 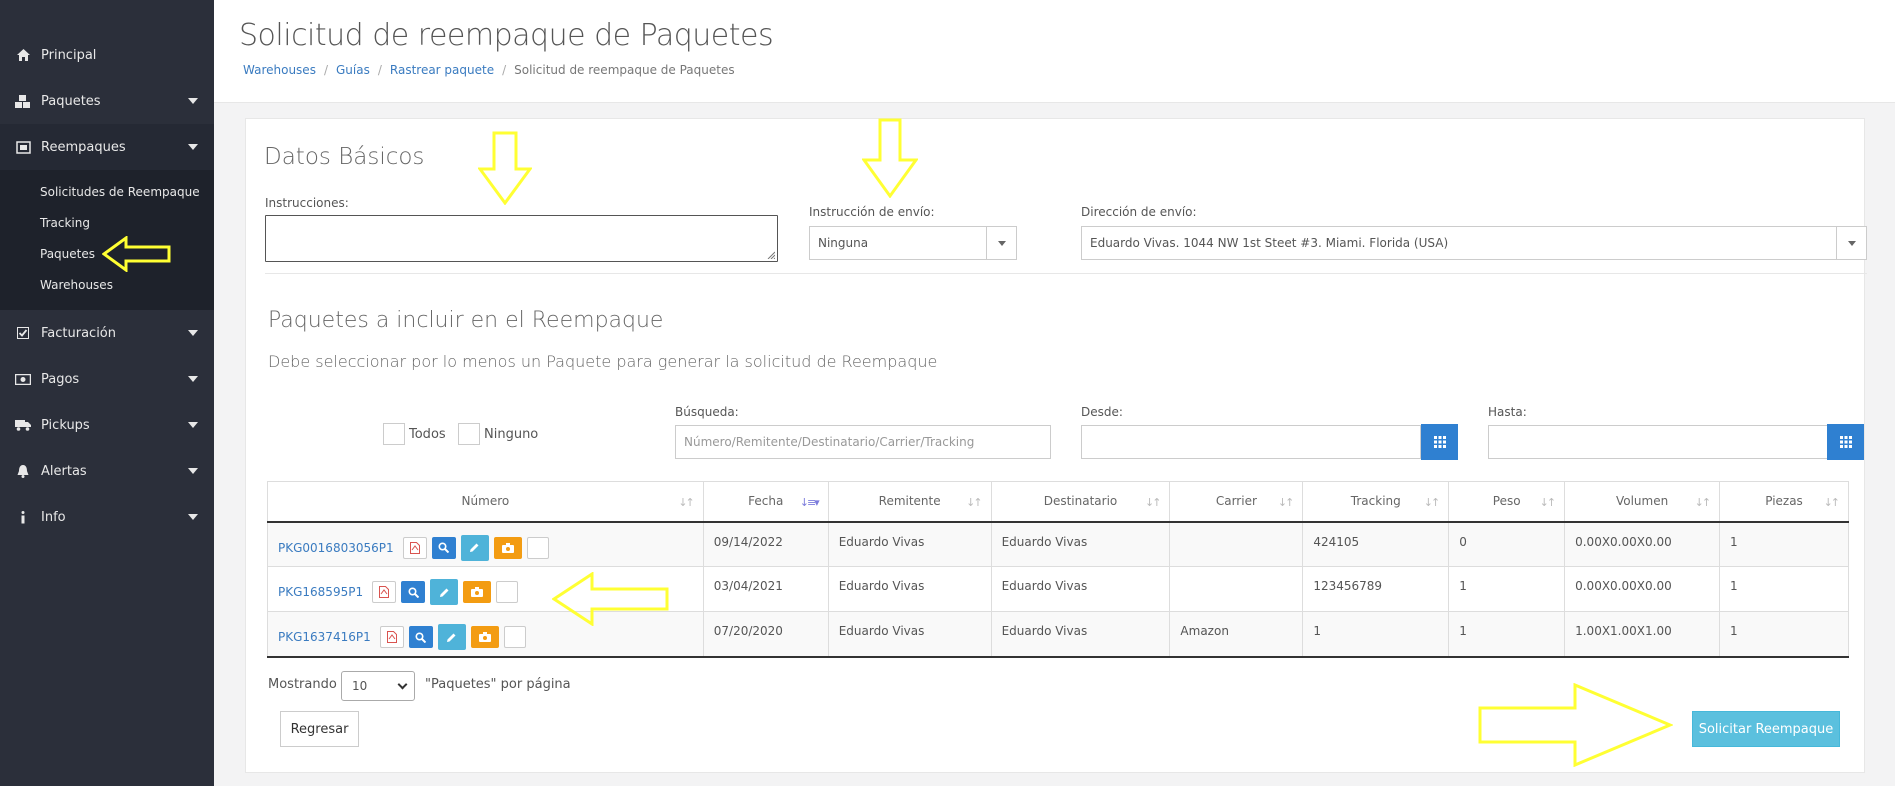 I want to click on to-date-calendar-button, so click(x=1845, y=442).